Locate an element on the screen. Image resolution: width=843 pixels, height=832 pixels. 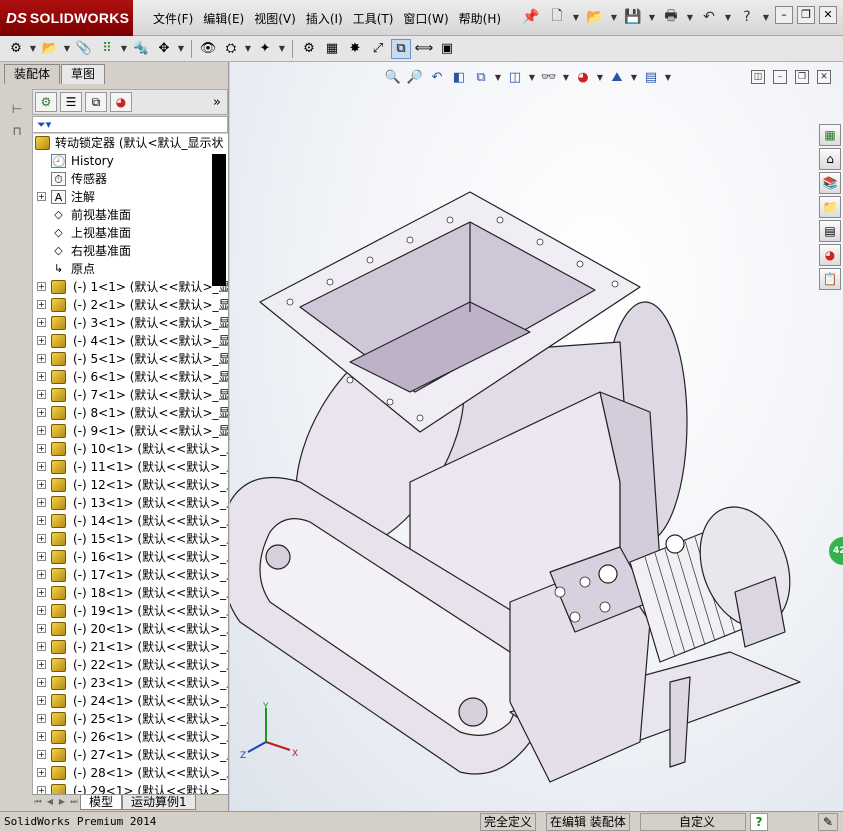
minimize-icon: – is located at coordinates (784, 15).